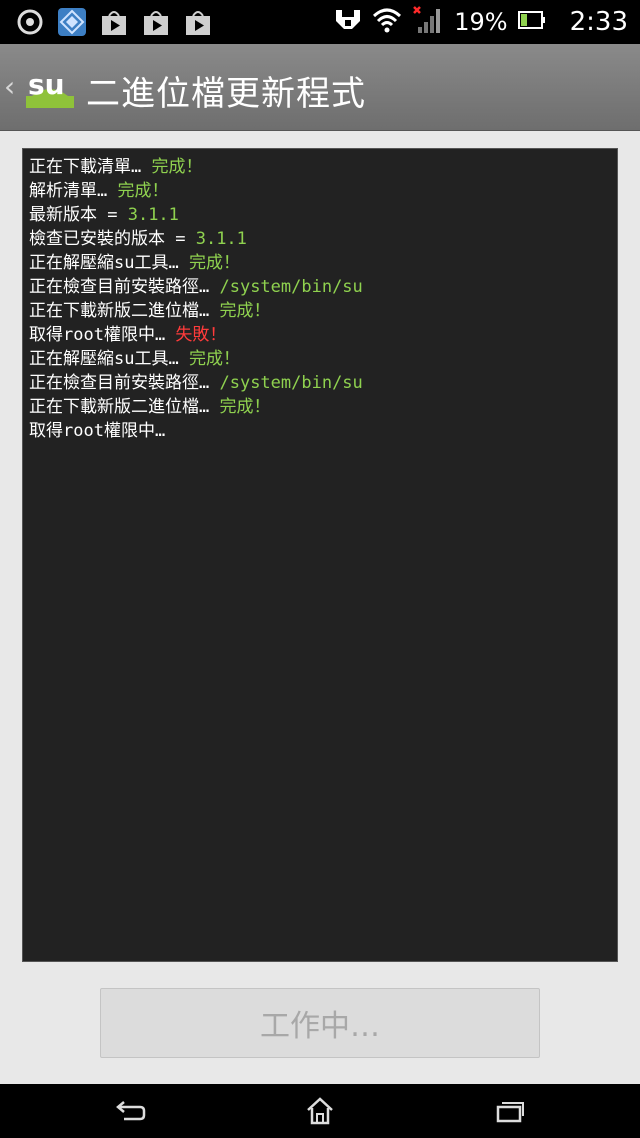 This screenshot has width=640, height=1138. What do you see at coordinates (320, 167) in the screenshot?
I see `console-line: 正在下載清單… 完成！` at bounding box center [320, 167].